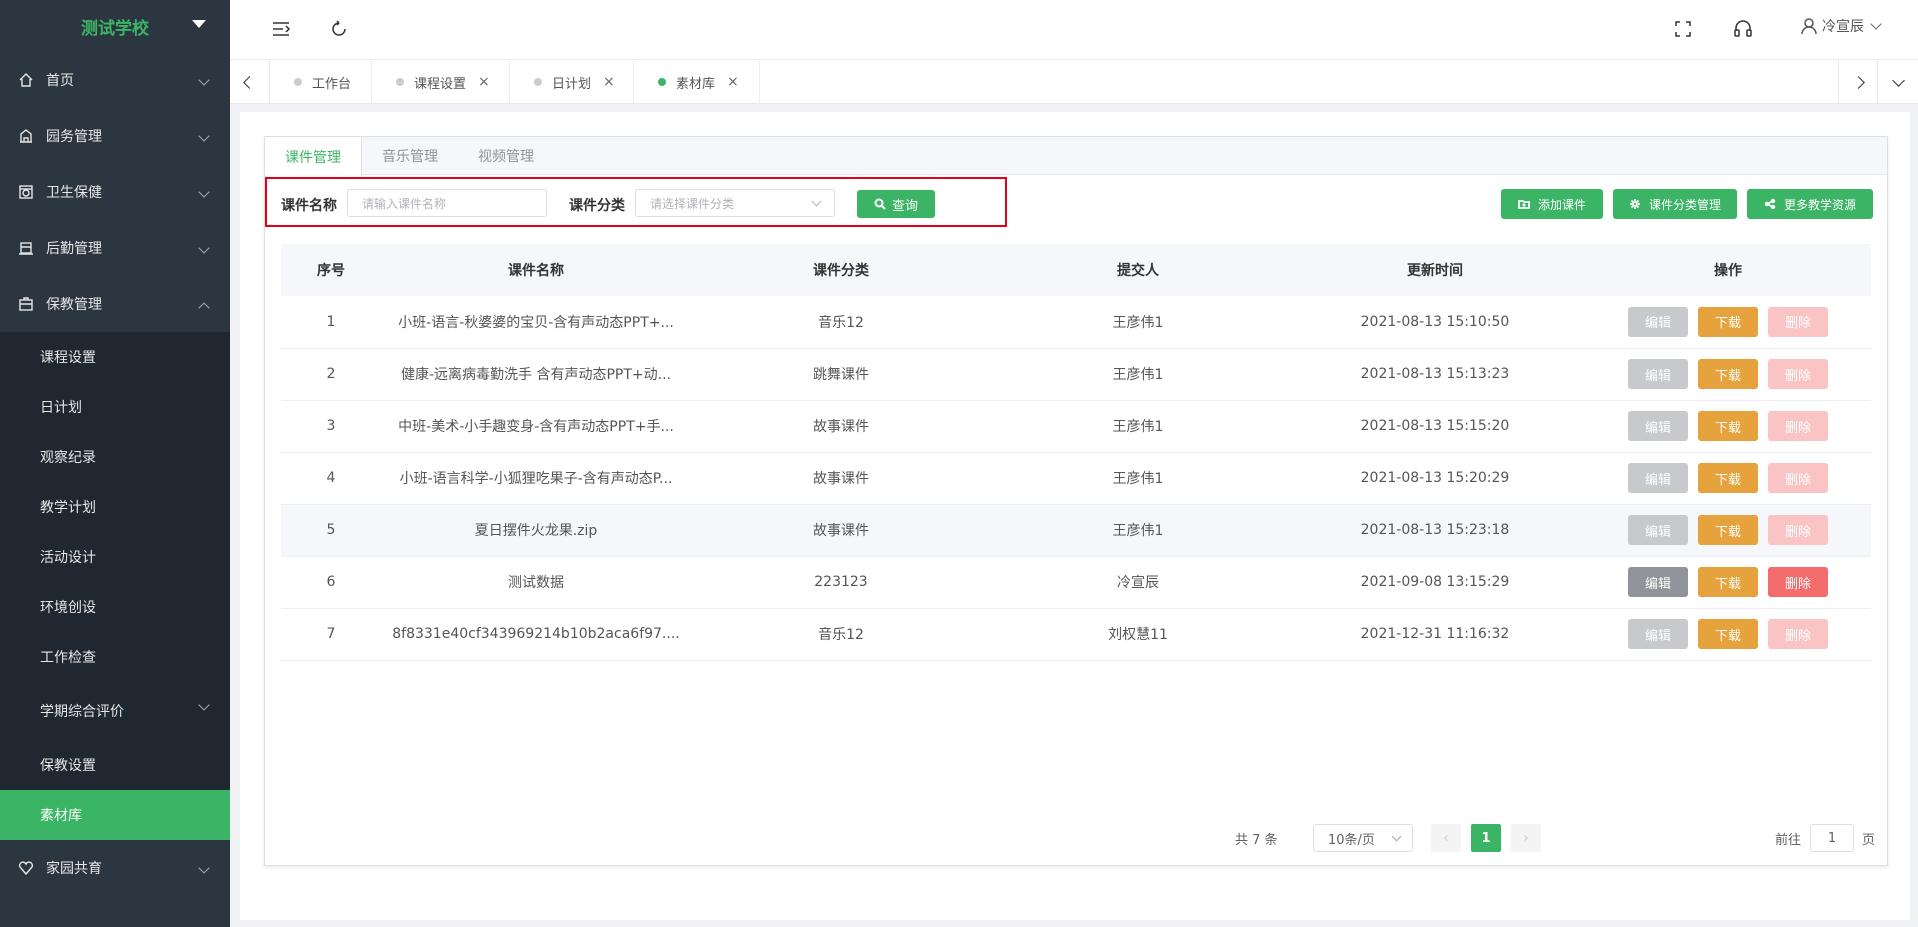 This screenshot has width=1918, height=927. Describe the element at coordinates (904, 206) in the screenshot. I see `query-label: 查询` at that location.